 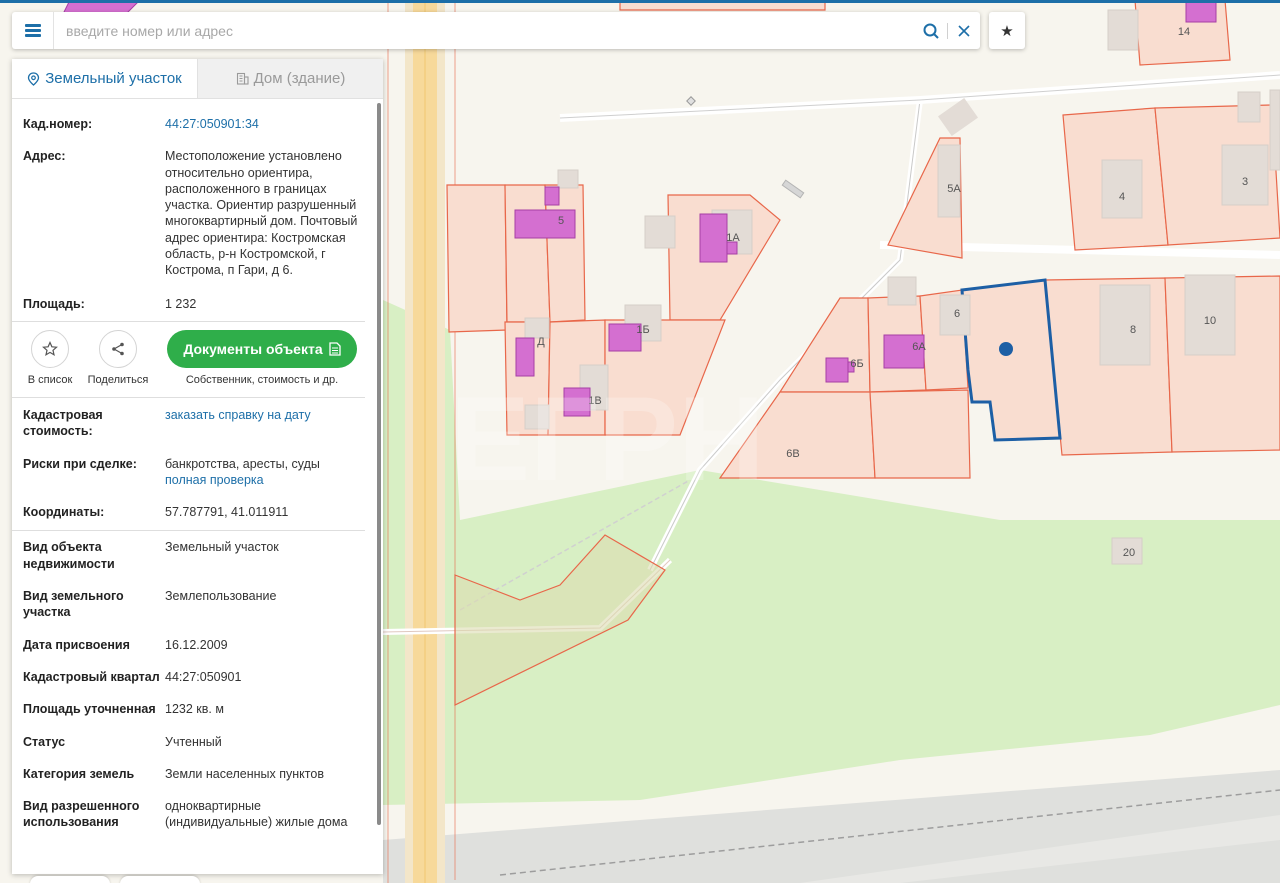 What do you see at coordinates (1129, 553) in the screenshot?
I see `parcel-number-label: 20` at bounding box center [1129, 553].